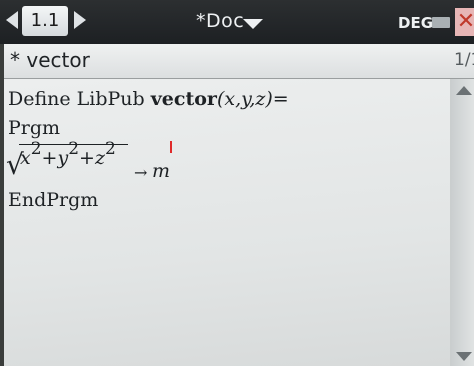  What do you see at coordinates (462, 222) in the screenshot?
I see `scrollbar` at bounding box center [462, 222].